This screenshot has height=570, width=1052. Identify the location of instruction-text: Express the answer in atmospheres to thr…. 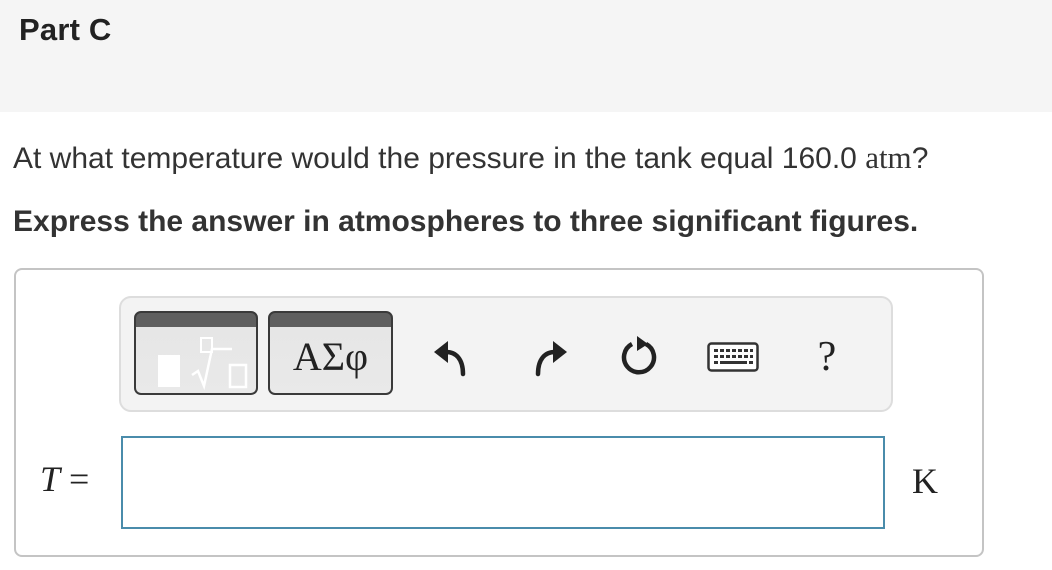
(466, 221).